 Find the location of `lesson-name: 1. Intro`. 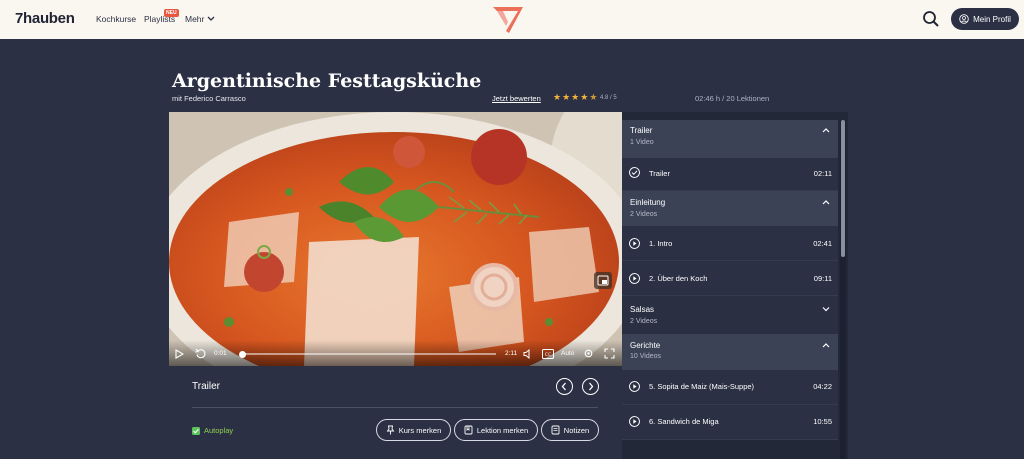

lesson-name: 1. Intro is located at coordinates (661, 243).